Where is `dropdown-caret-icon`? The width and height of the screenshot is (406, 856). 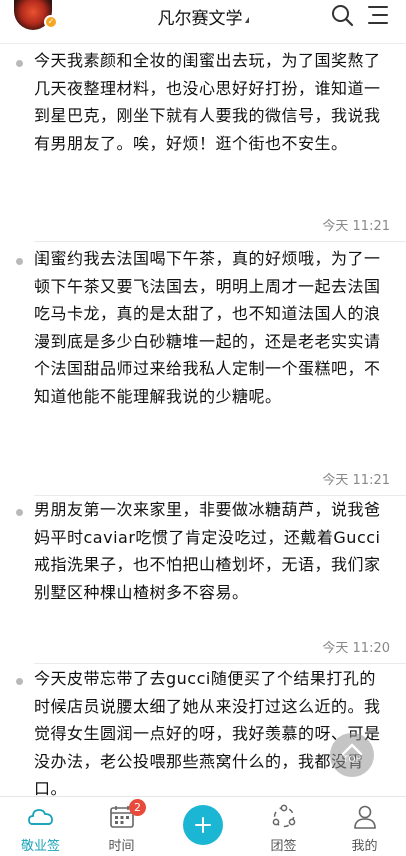 dropdown-caret-icon is located at coordinates (246, 20).